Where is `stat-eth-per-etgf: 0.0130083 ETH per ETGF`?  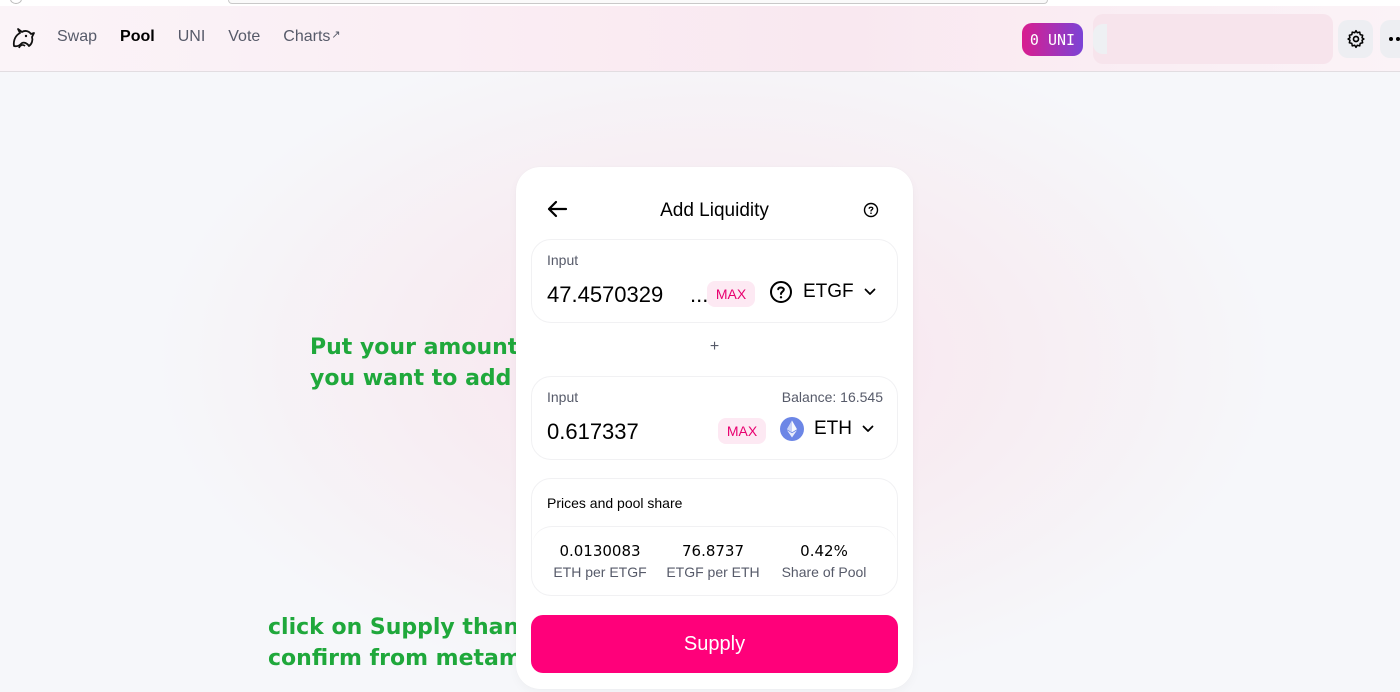 stat-eth-per-etgf: 0.0130083 ETH per ETGF is located at coordinates (600, 561).